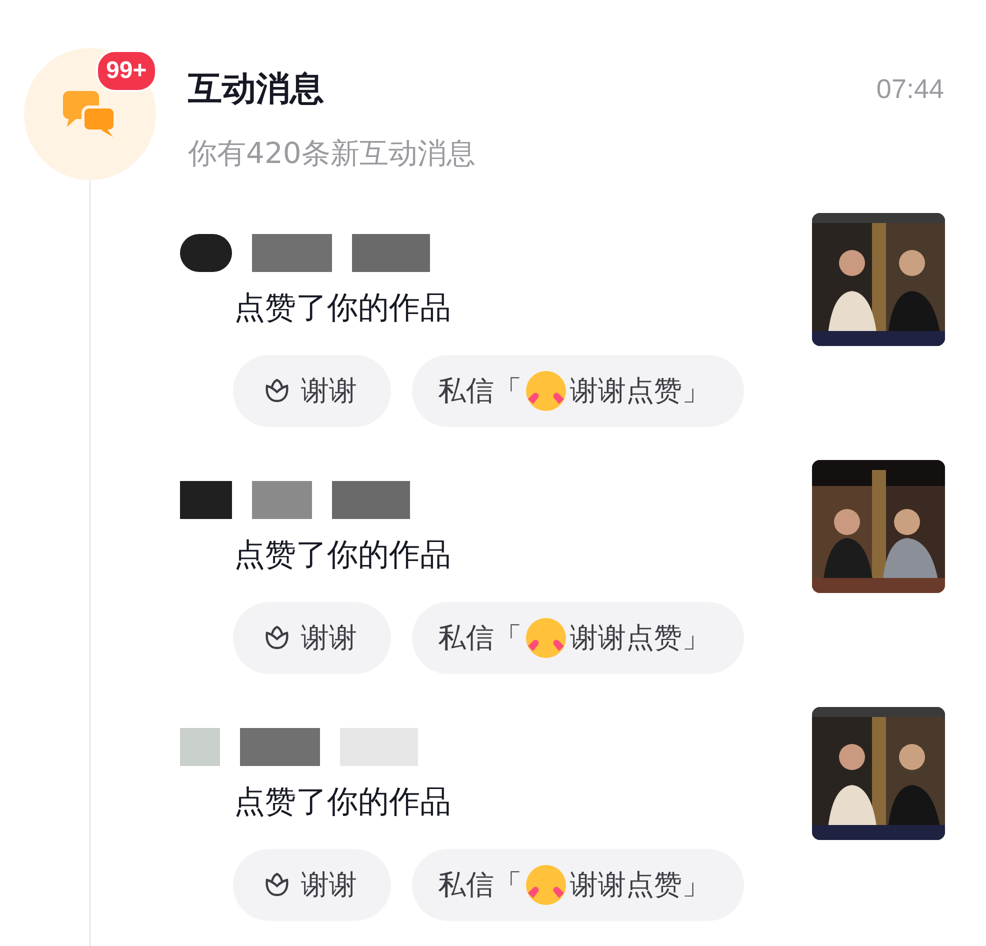  I want to click on message-title: 互动消息, so click(256, 89).